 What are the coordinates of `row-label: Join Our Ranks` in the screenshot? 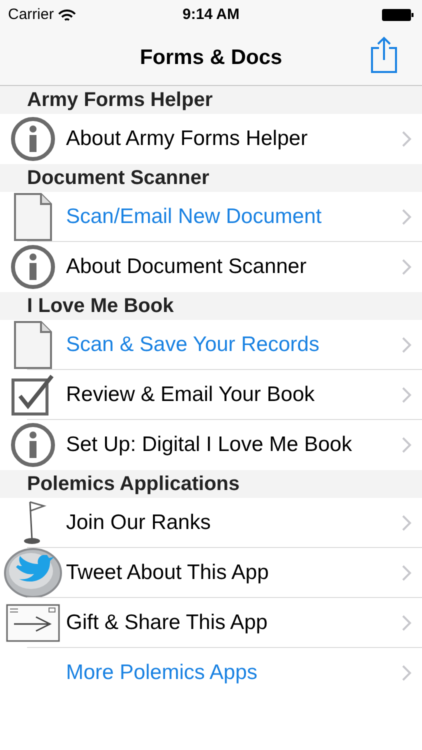 It's located at (139, 523).